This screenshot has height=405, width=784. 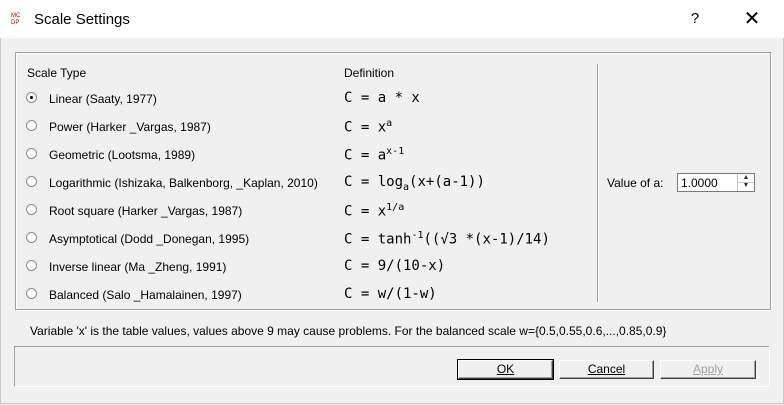 What do you see at coordinates (31, 97) in the screenshot?
I see `radio-linear` at bounding box center [31, 97].